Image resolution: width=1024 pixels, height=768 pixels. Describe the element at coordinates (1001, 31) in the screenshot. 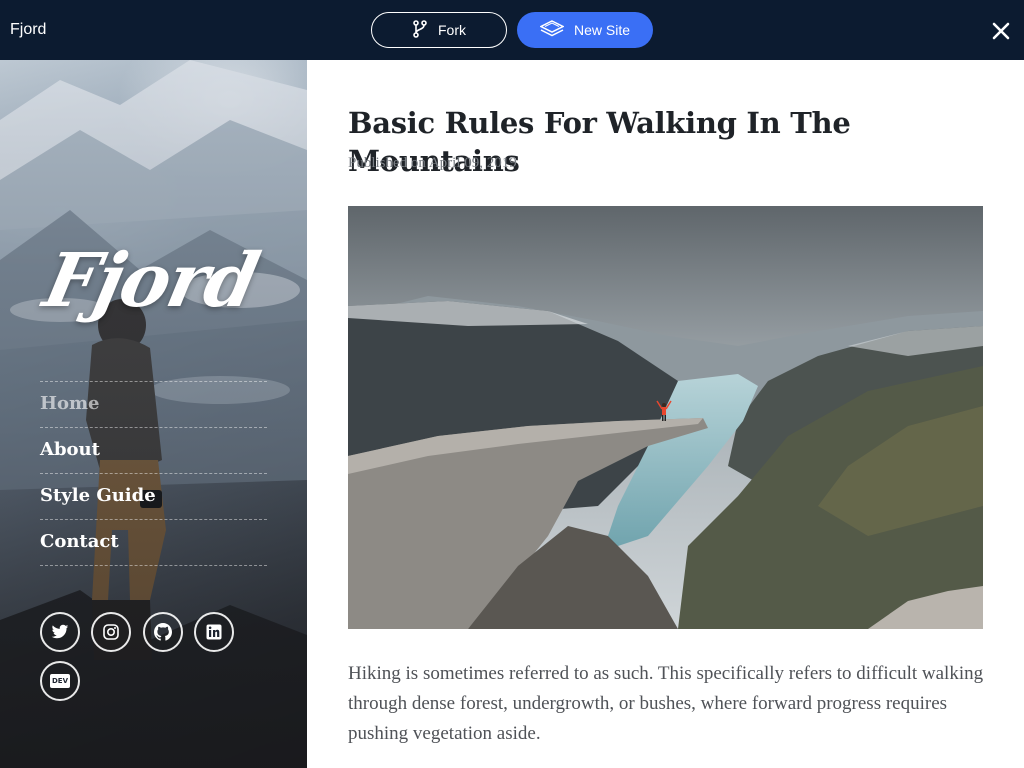

I see `close-icon` at that location.